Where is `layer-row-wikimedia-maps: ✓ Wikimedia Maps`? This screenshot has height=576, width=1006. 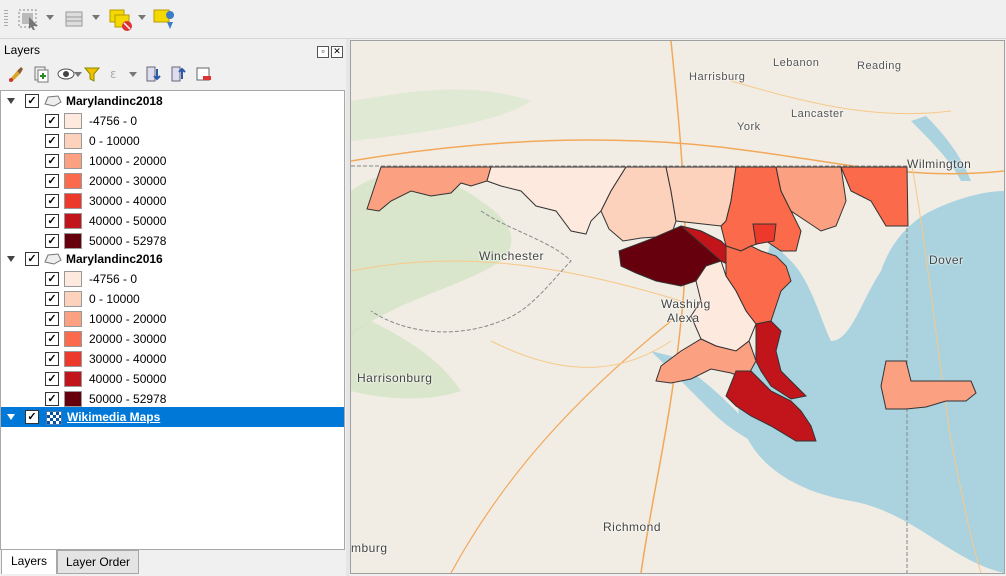 layer-row-wikimedia-maps: ✓ Wikimedia Maps is located at coordinates (172, 417).